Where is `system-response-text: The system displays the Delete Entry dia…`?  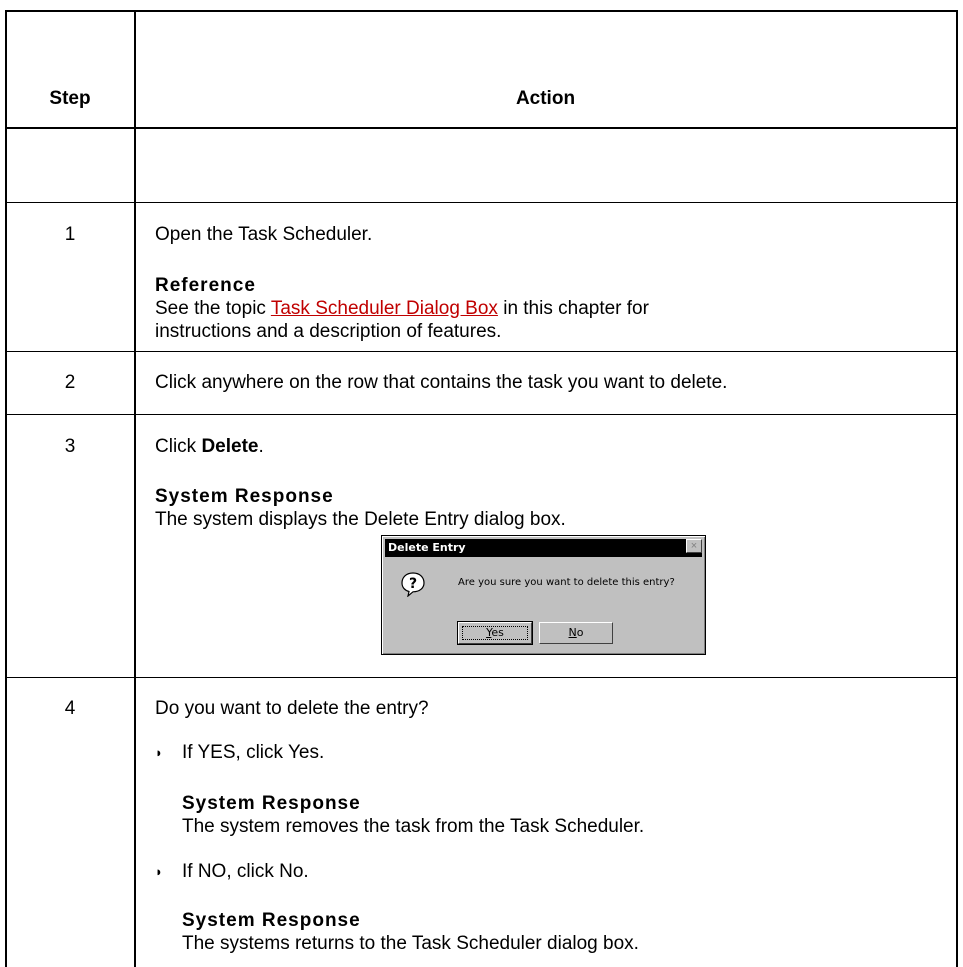
system-response-text: The system displays the Delete Entry dia… is located at coordinates (360, 519).